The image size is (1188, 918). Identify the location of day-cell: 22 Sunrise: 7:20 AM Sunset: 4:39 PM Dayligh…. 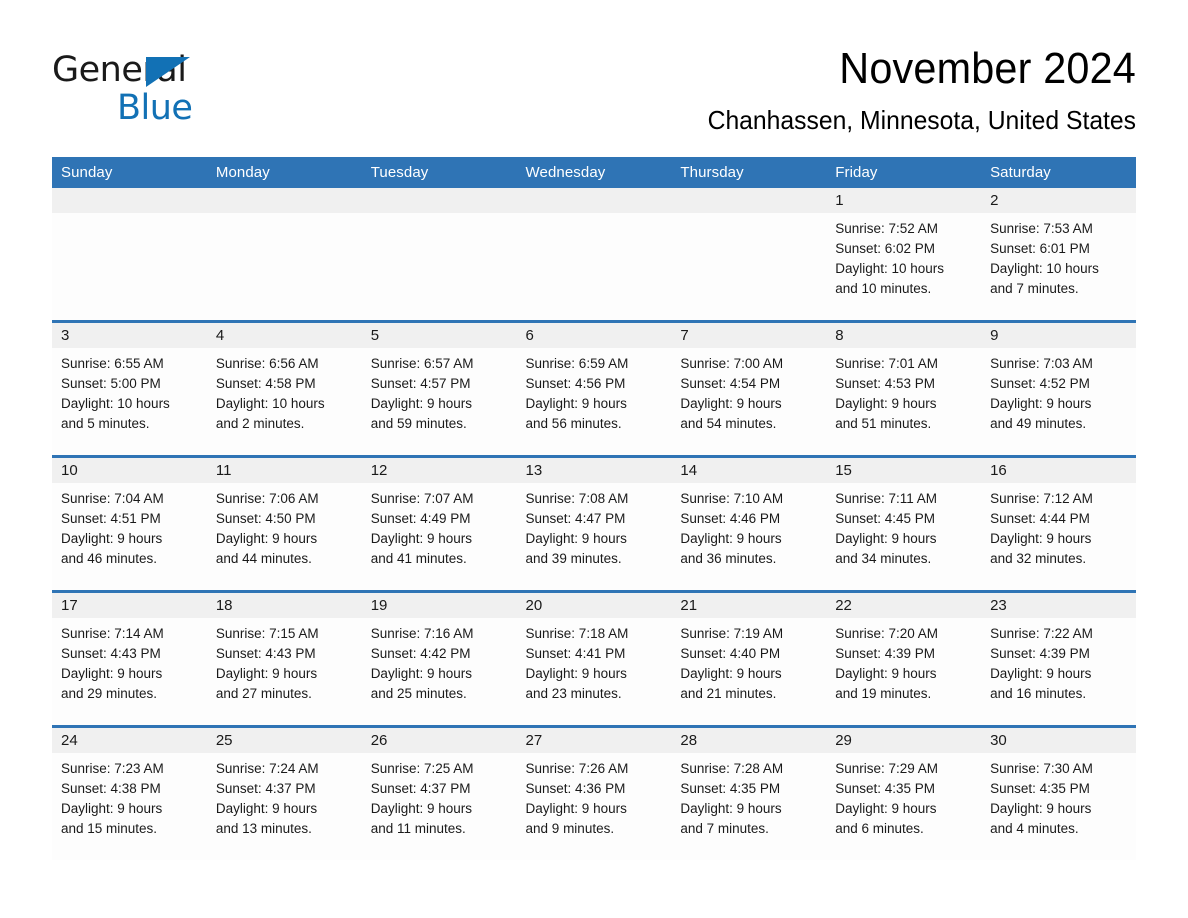
(904, 658).